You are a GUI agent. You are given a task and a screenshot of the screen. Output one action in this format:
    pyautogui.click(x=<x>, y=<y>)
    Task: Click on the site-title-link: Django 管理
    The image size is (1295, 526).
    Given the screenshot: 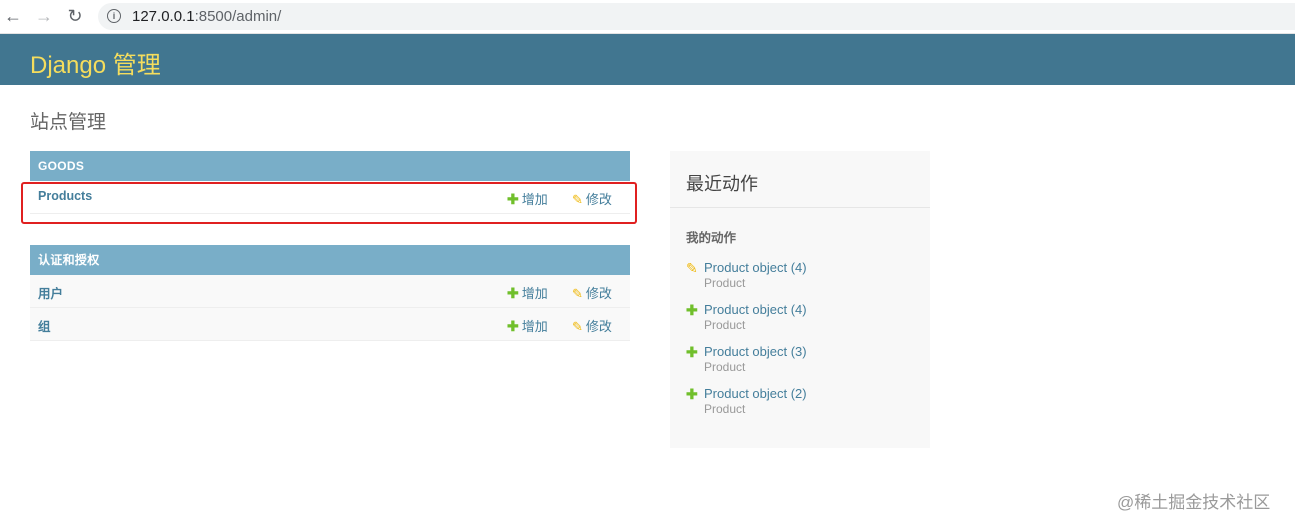 What is the action you would take?
    pyautogui.click(x=95, y=62)
    